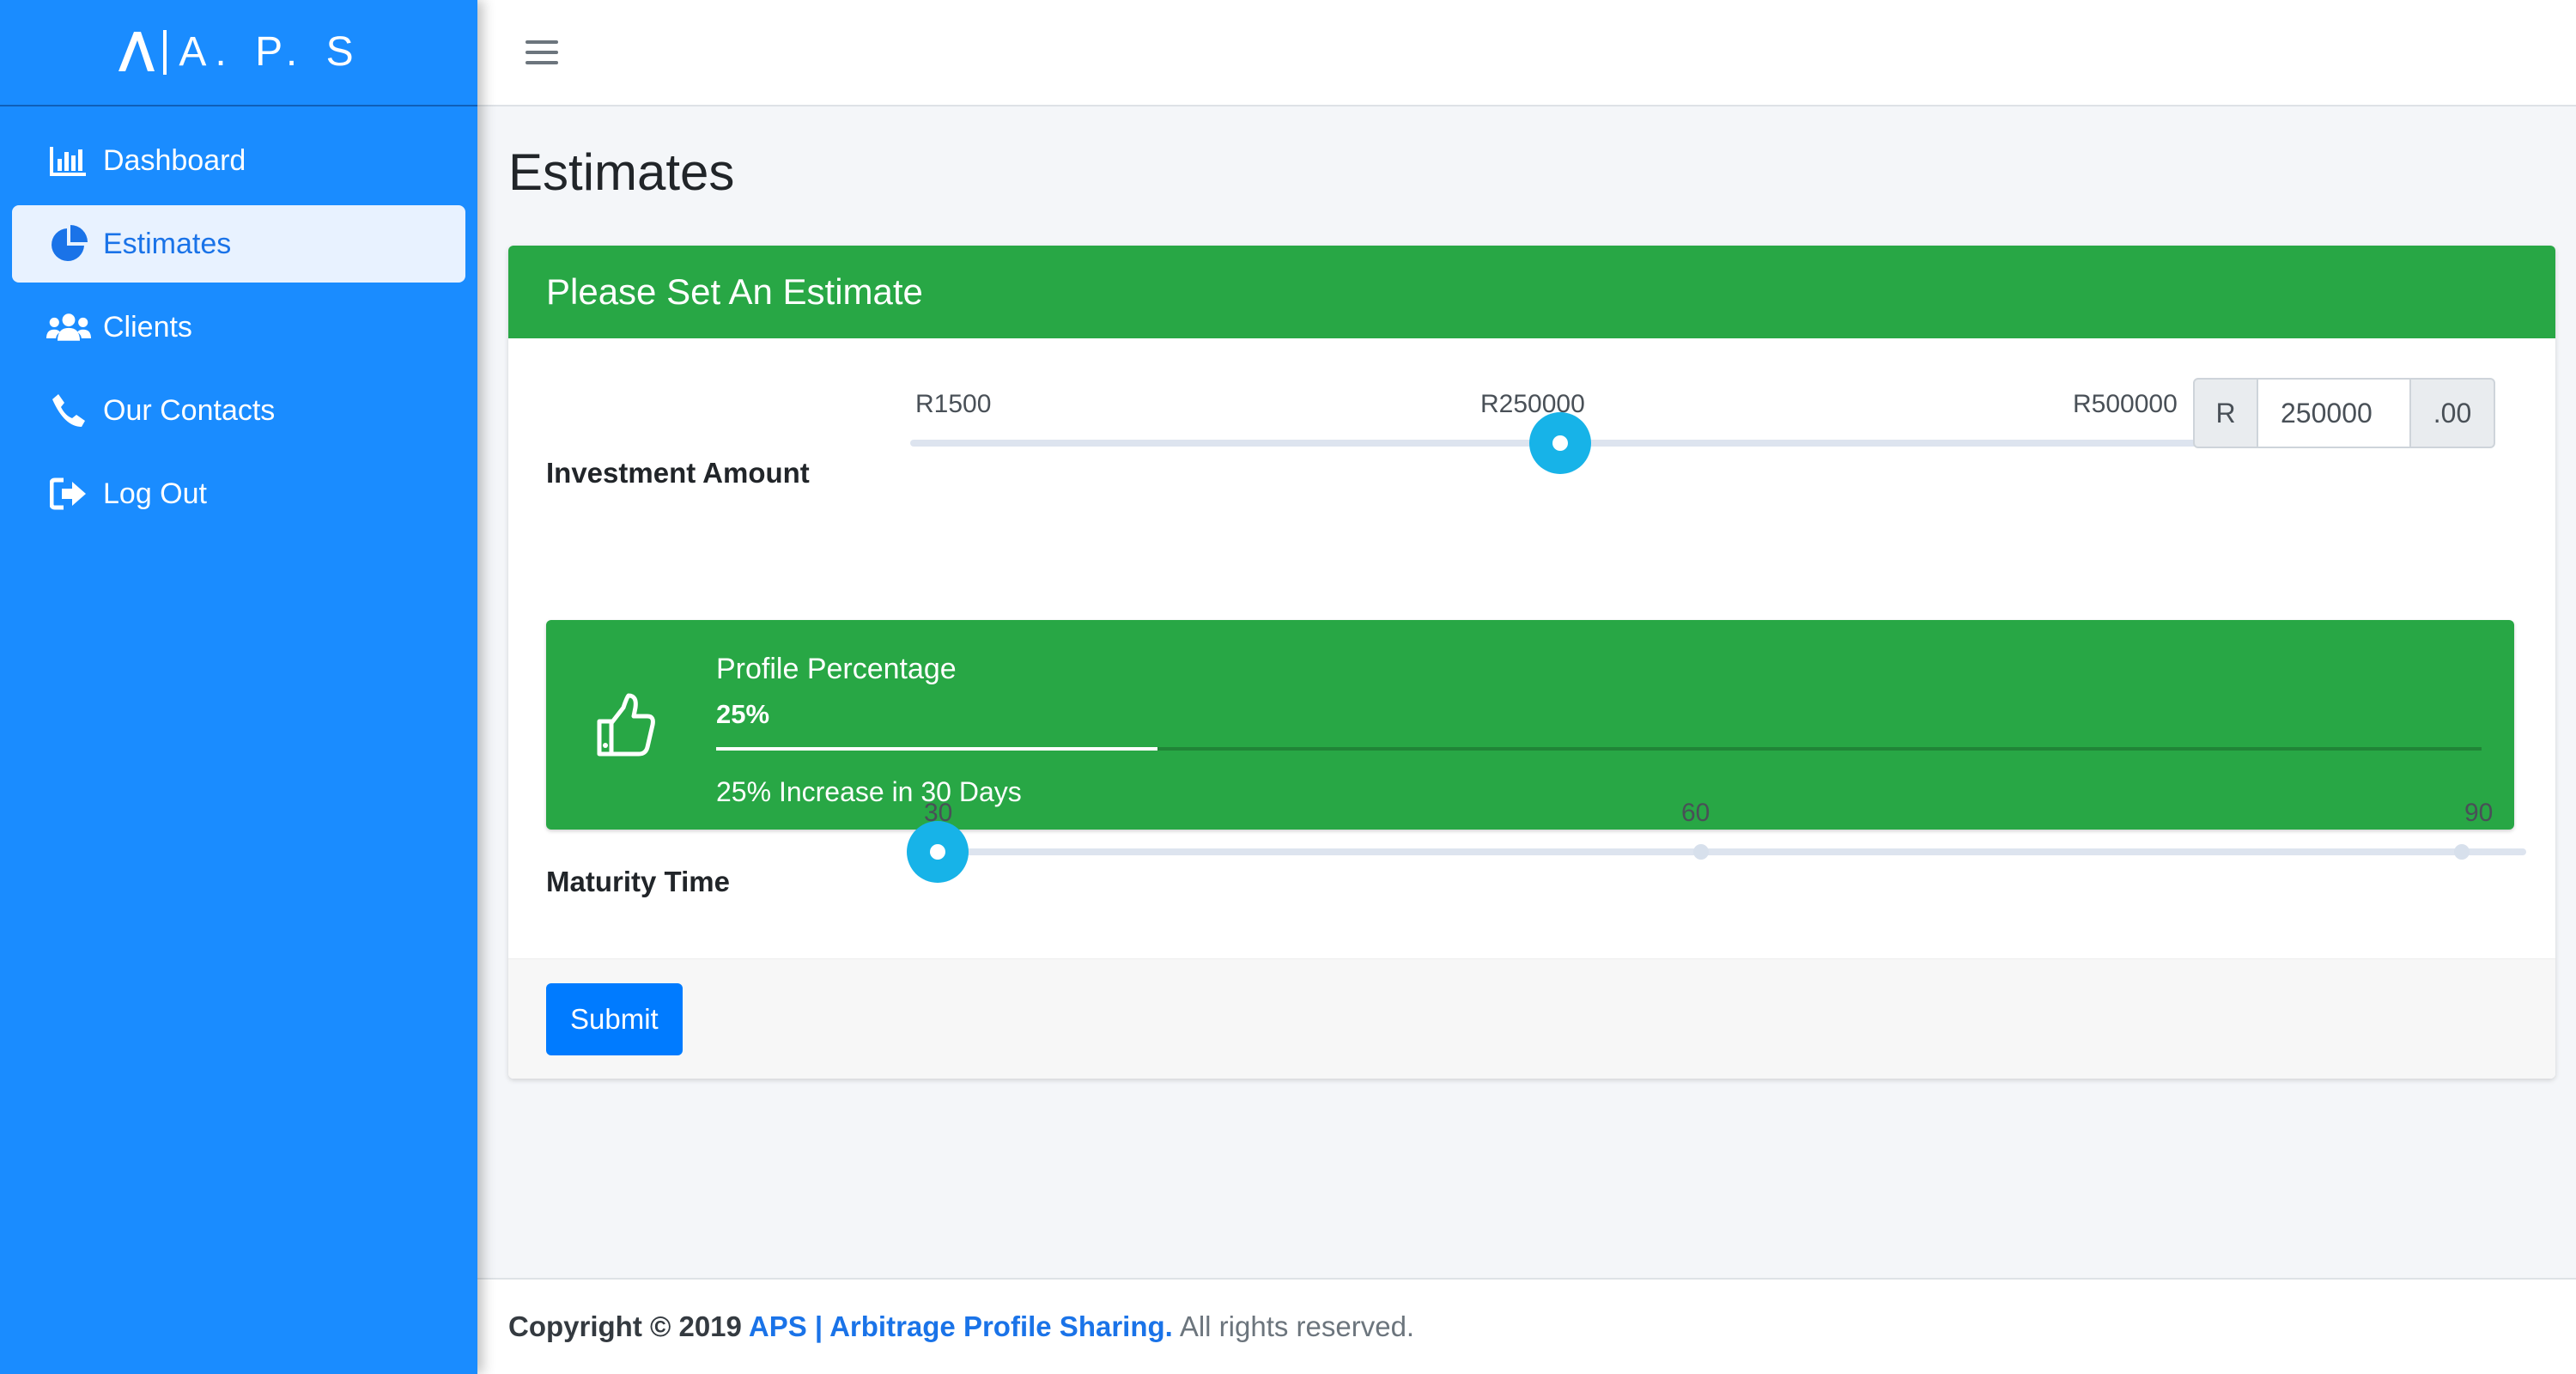 The image size is (2576, 1374). What do you see at coordinates (836, 669) in the screenshot?
I see `profile-percentage-title: Profile Percentage` at bounding box center [836, 669].